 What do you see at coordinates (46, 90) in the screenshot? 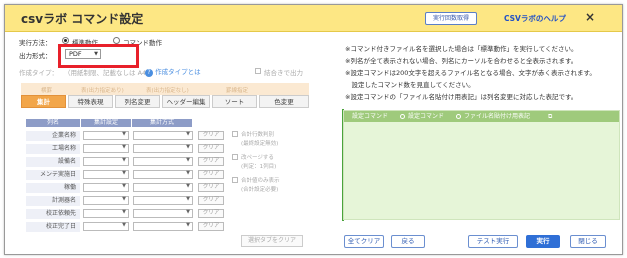
I see `type-option: 横罫` at bounding box center [46, 90].